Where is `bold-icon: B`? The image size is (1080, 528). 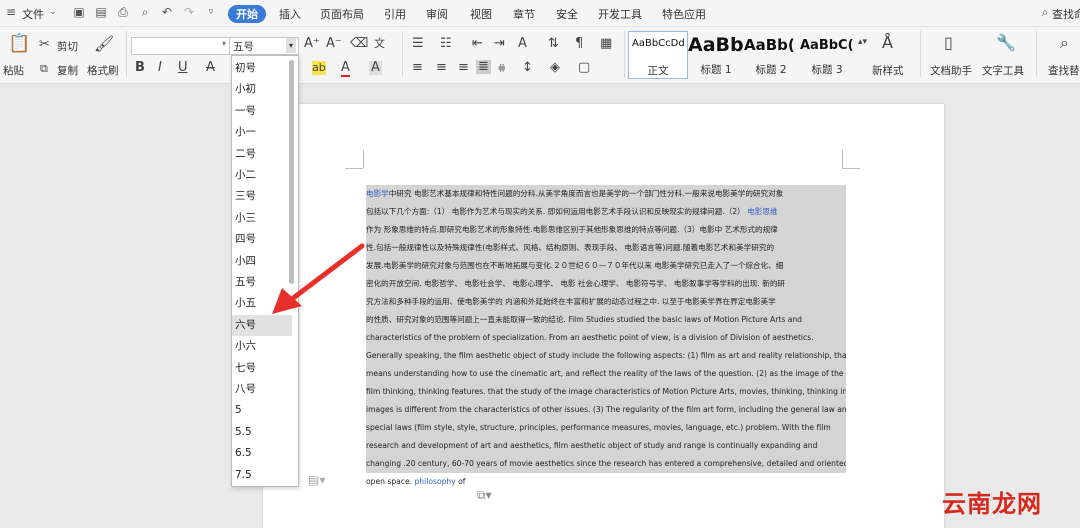 bold-icon: B is located at coordinates (140, 68).